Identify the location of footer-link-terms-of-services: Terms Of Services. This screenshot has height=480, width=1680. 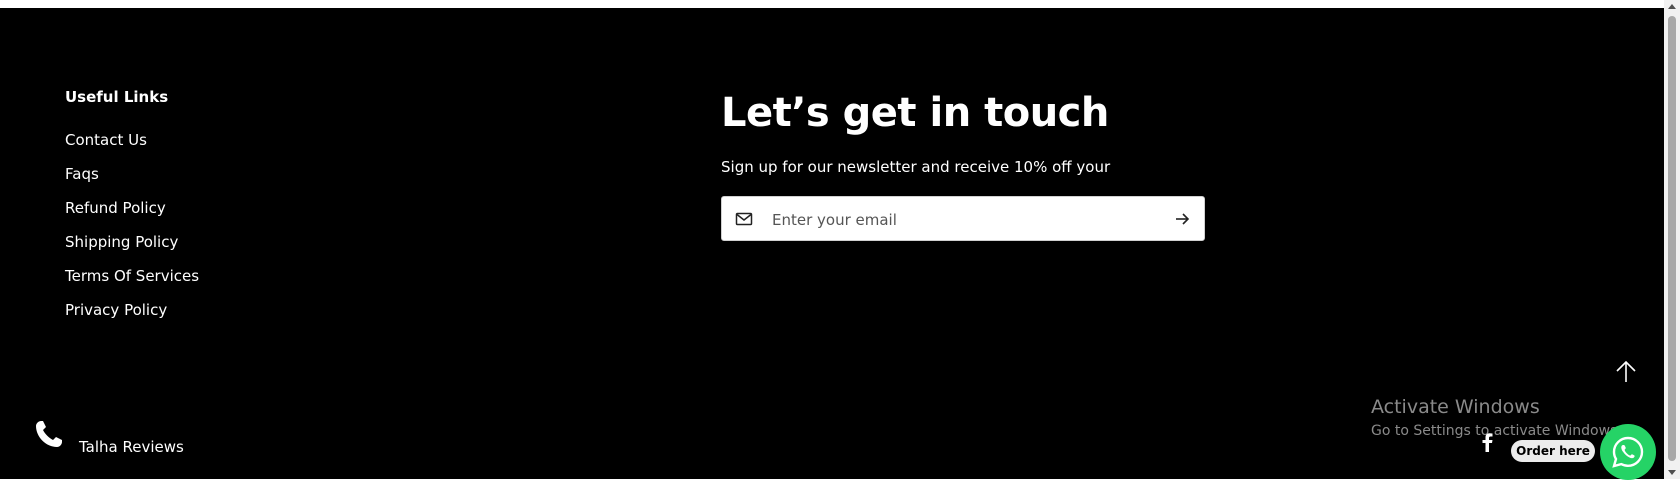
(132, 284).